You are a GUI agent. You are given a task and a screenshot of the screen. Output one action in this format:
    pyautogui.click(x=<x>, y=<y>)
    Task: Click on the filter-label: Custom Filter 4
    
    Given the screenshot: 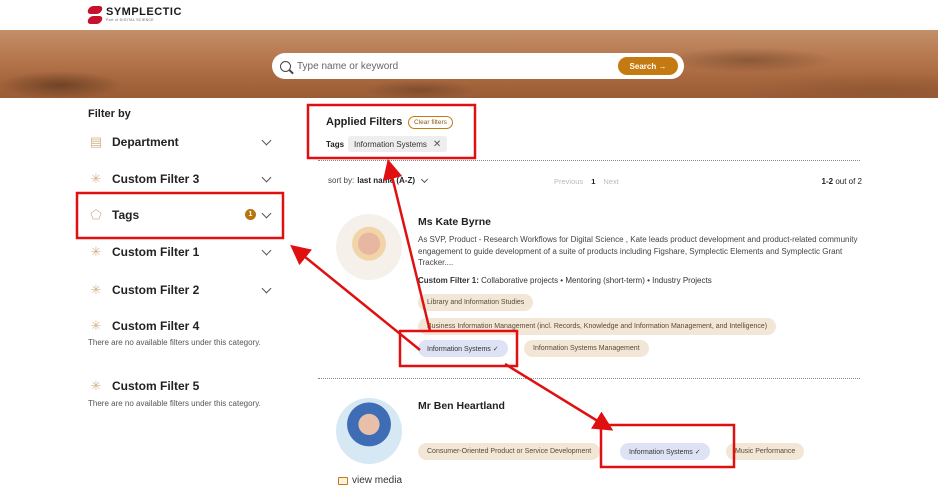 What is the action you would take?
    pyautogui.click(x=156, y=326)
    